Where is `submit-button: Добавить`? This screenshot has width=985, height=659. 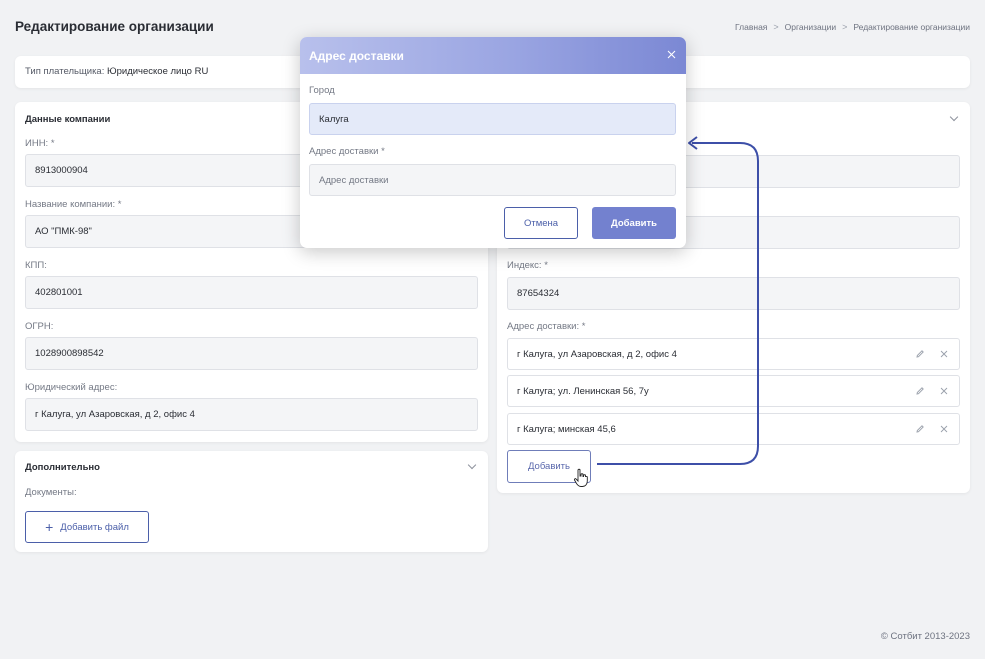 submit-button: Добавить is located at coordinates (634, 223).